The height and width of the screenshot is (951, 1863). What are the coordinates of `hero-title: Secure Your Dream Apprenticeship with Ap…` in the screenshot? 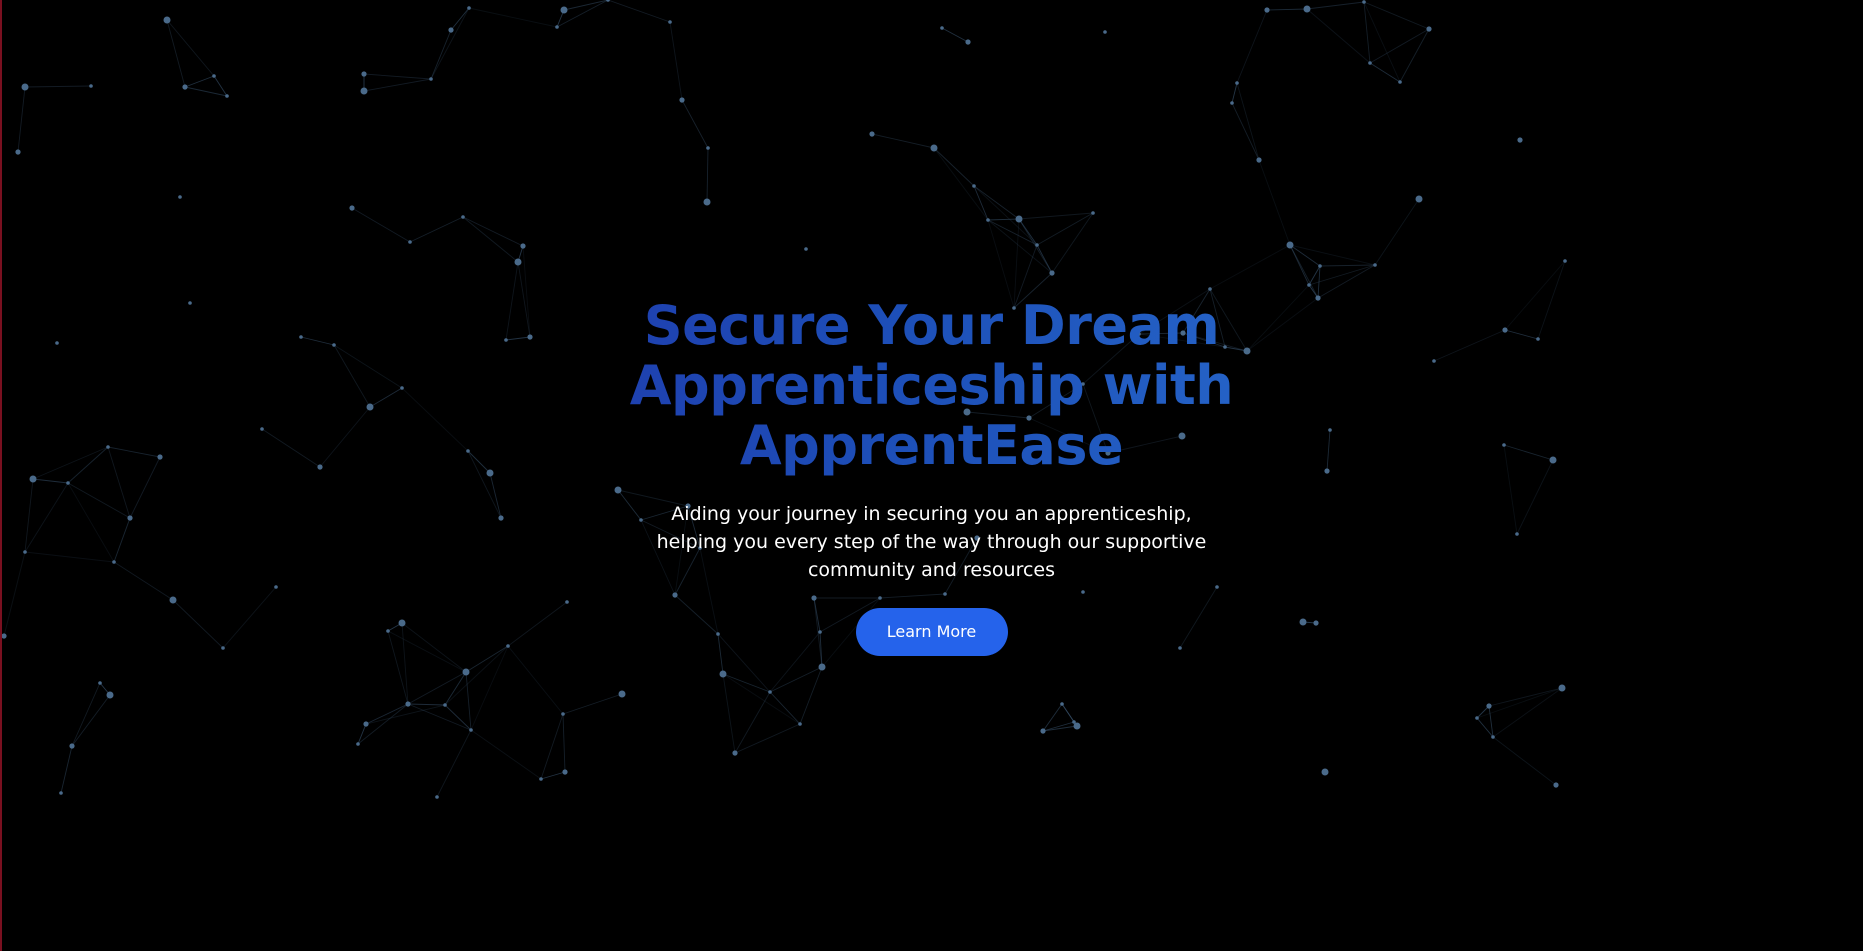 It's located at (932, 386).